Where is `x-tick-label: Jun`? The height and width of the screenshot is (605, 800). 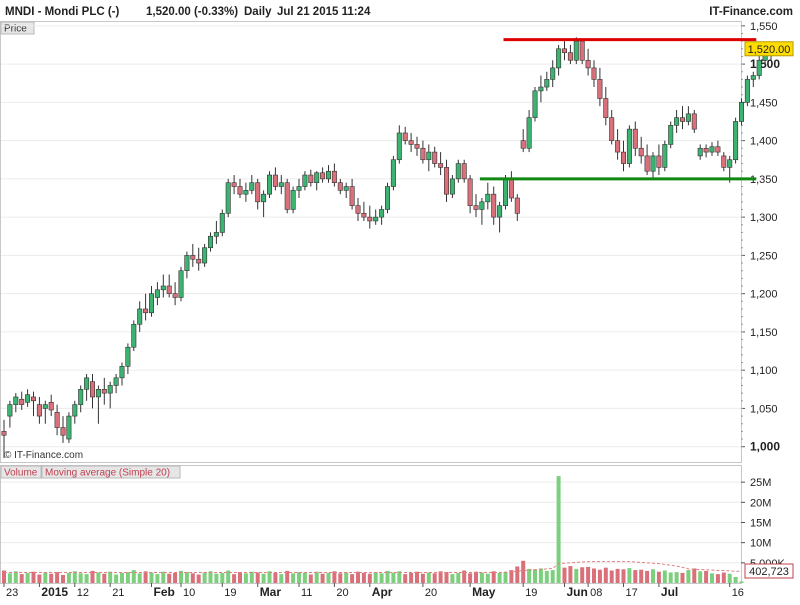 x-tick-label: Jun is located at coordinates (577, 592).